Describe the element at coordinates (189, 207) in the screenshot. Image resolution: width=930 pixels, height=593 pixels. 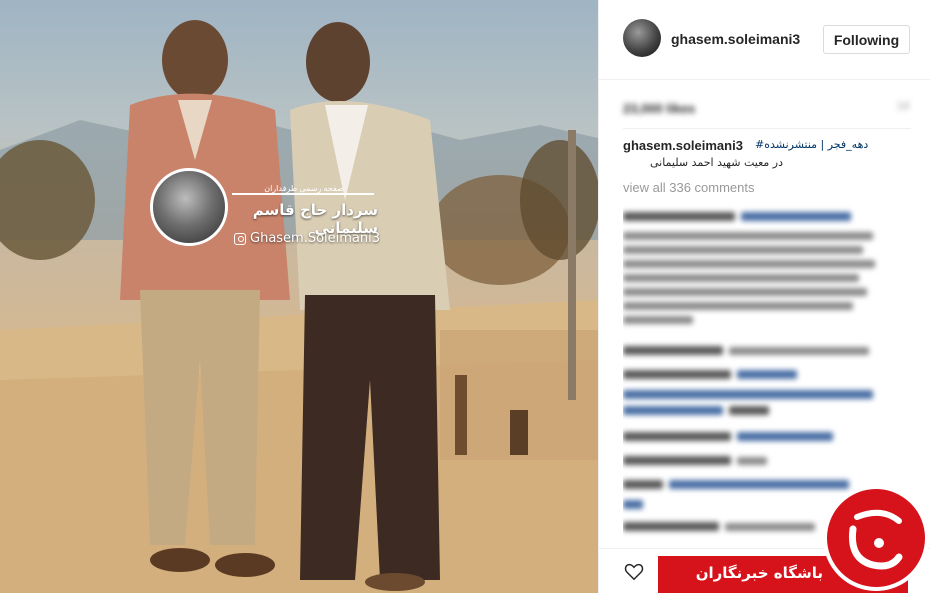
I see `watermark-avatar` at that location.